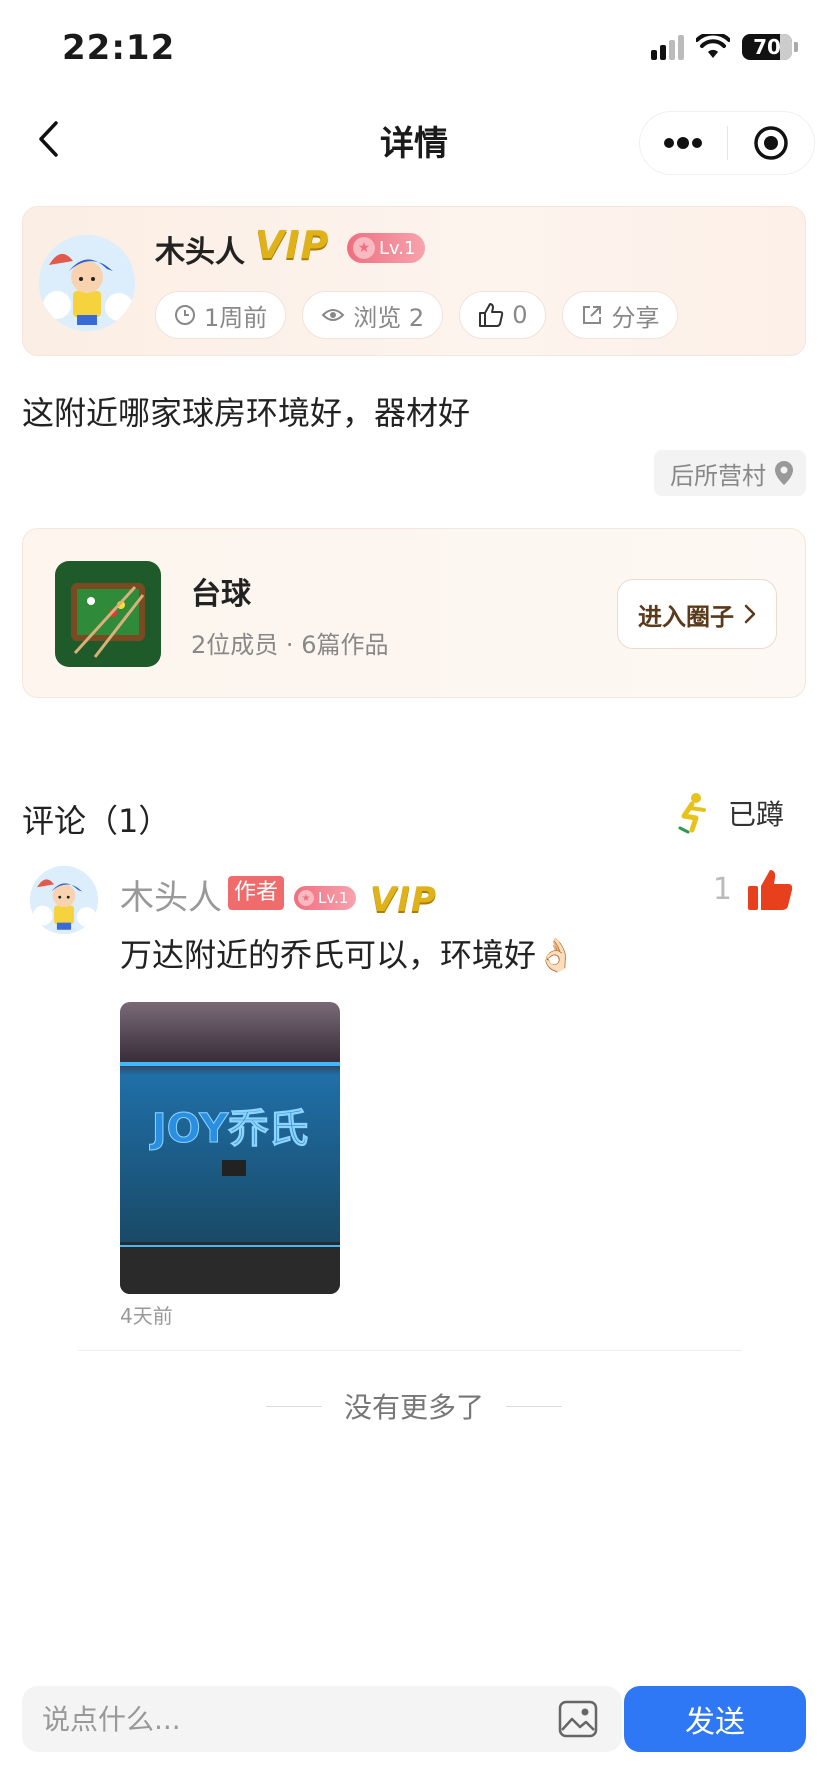 The image size is (828, 1792). I want to click on views-pill: 浏览 2, so click(373, 315).